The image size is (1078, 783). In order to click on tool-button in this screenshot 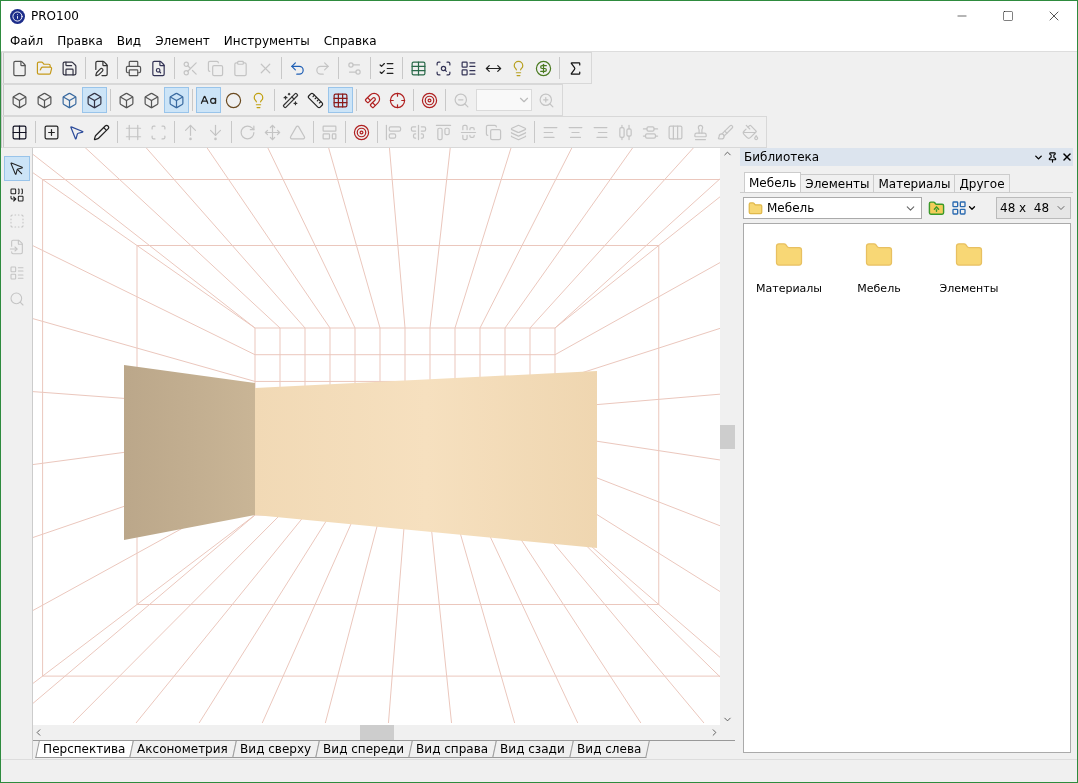, I will do `click(16, 168)`.